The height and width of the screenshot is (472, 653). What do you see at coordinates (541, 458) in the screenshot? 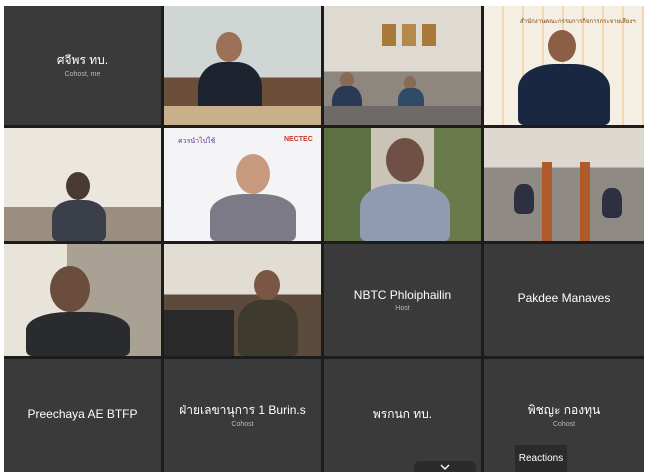
I see `reactions-button: Reactions` at bounding box center [541, 458].